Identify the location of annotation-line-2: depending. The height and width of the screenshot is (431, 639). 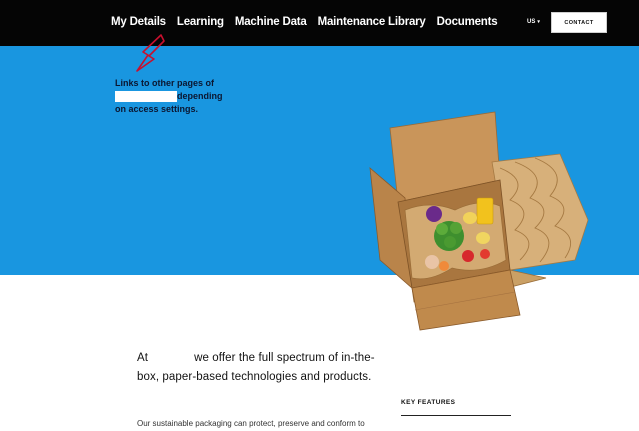
(175, 96).